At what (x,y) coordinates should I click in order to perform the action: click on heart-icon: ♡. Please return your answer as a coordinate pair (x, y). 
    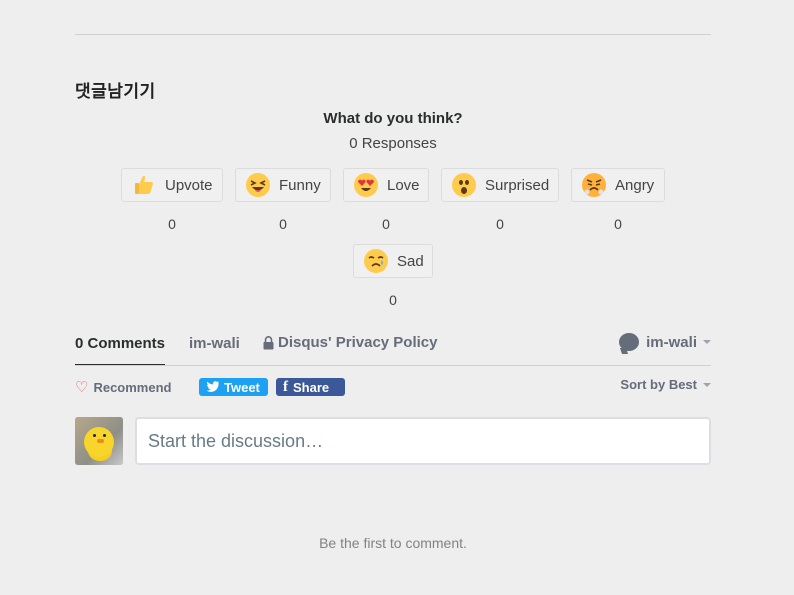
    Looking at the image, I should click on (82, 387).